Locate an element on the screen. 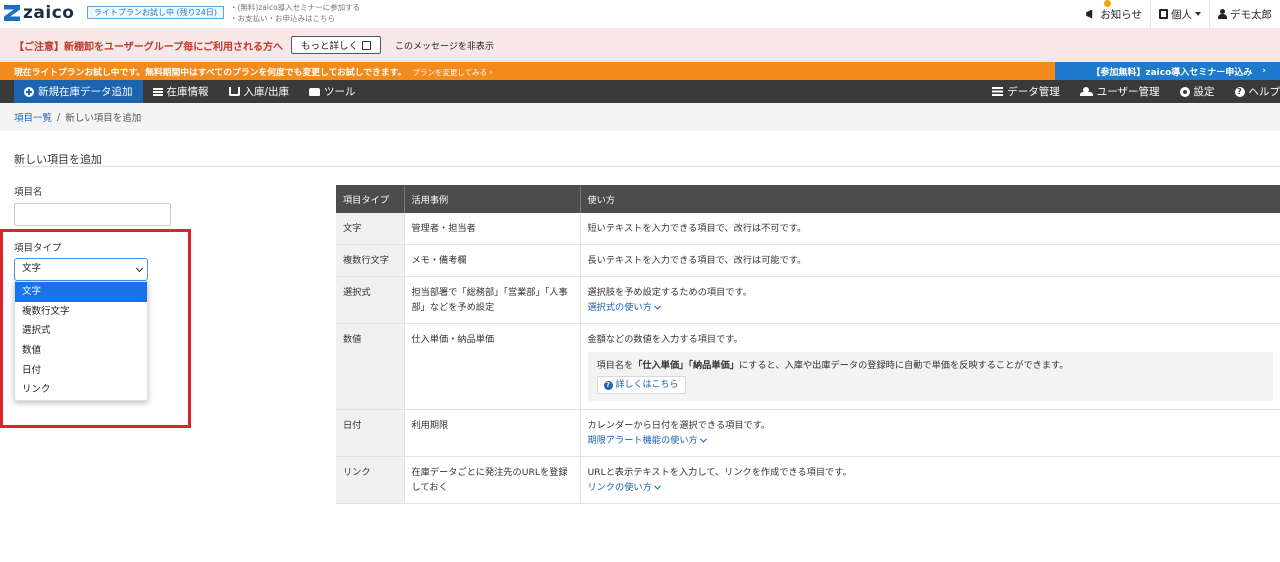 Image resolution: width=1280 pixels, height=562 pixels. workspace-label: 個人 is located at coordinates (1181, 14).